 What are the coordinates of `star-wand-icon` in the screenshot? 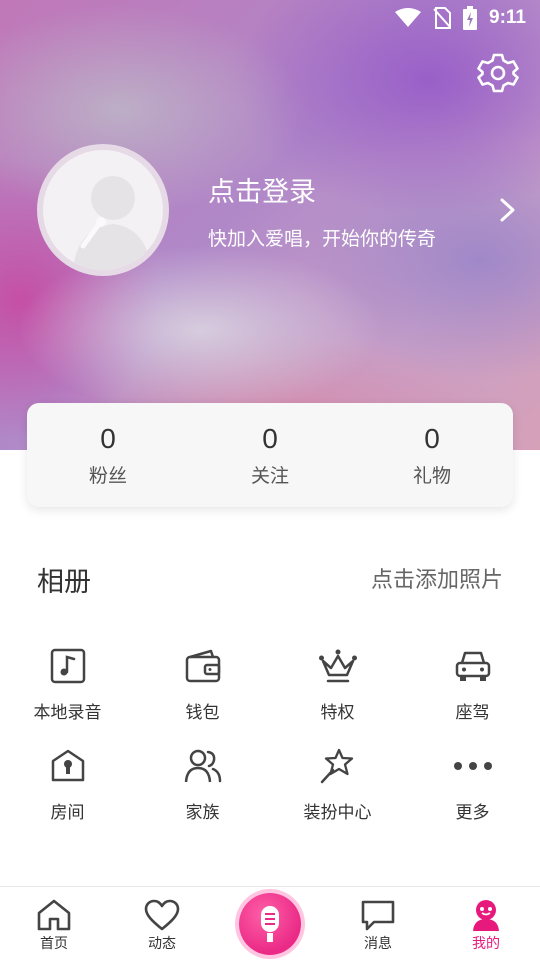 It's located at (338, 766).